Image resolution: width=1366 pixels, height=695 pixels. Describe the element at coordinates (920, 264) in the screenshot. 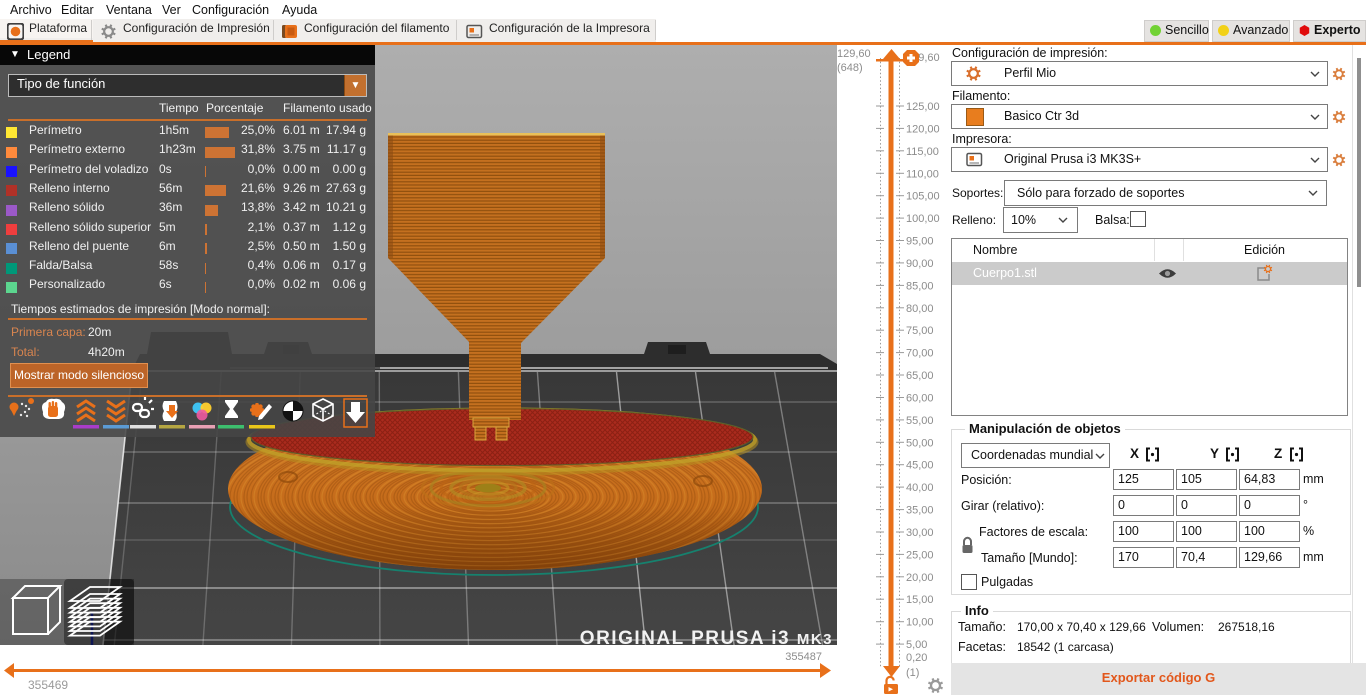

I see `svg-text: 90,00` at that location.